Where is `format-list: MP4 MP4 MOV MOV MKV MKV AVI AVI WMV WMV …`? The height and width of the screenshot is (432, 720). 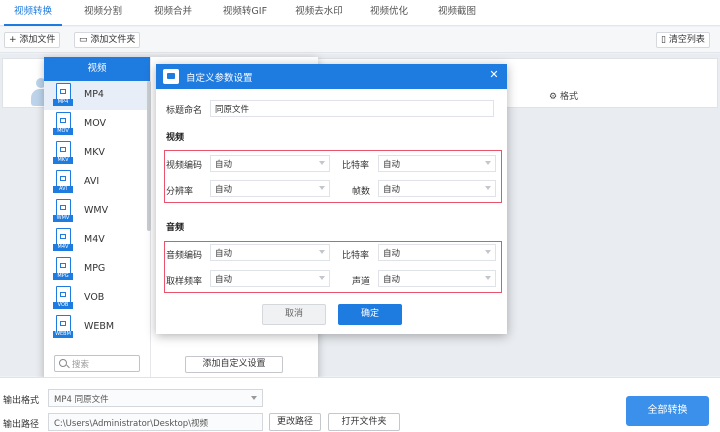 format-list: MP4 MP4 MOV MOV MKV MKV AVI AVI WMV WMV … is located at coordinates (97, 213).